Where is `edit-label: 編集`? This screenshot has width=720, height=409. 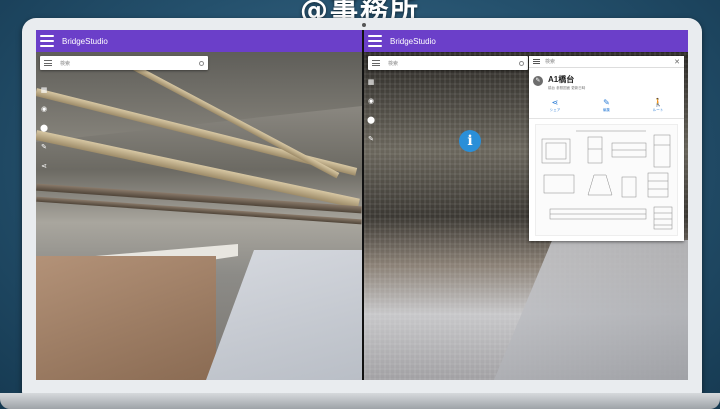
edit-label: 編集 is located at coordinates (606, 110).